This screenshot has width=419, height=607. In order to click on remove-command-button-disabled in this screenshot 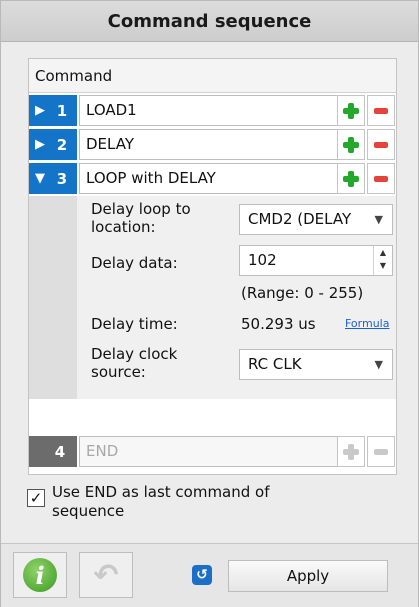, I will do `click(381, 451)`.